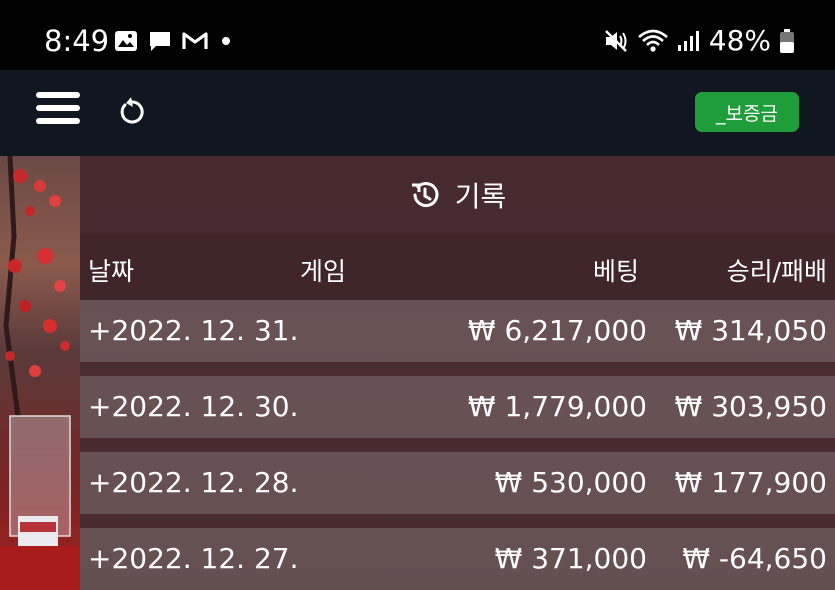  I want to click on gmail-icon, so click(195, 41).